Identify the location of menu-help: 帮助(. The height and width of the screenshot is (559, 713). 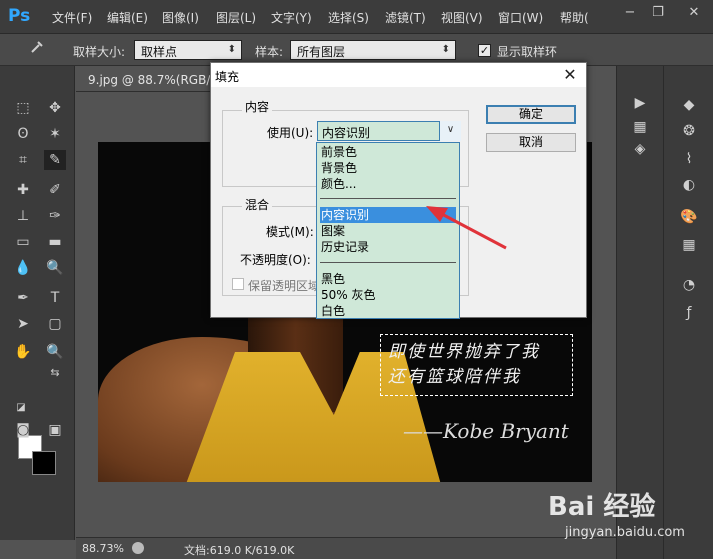
(574, 17).